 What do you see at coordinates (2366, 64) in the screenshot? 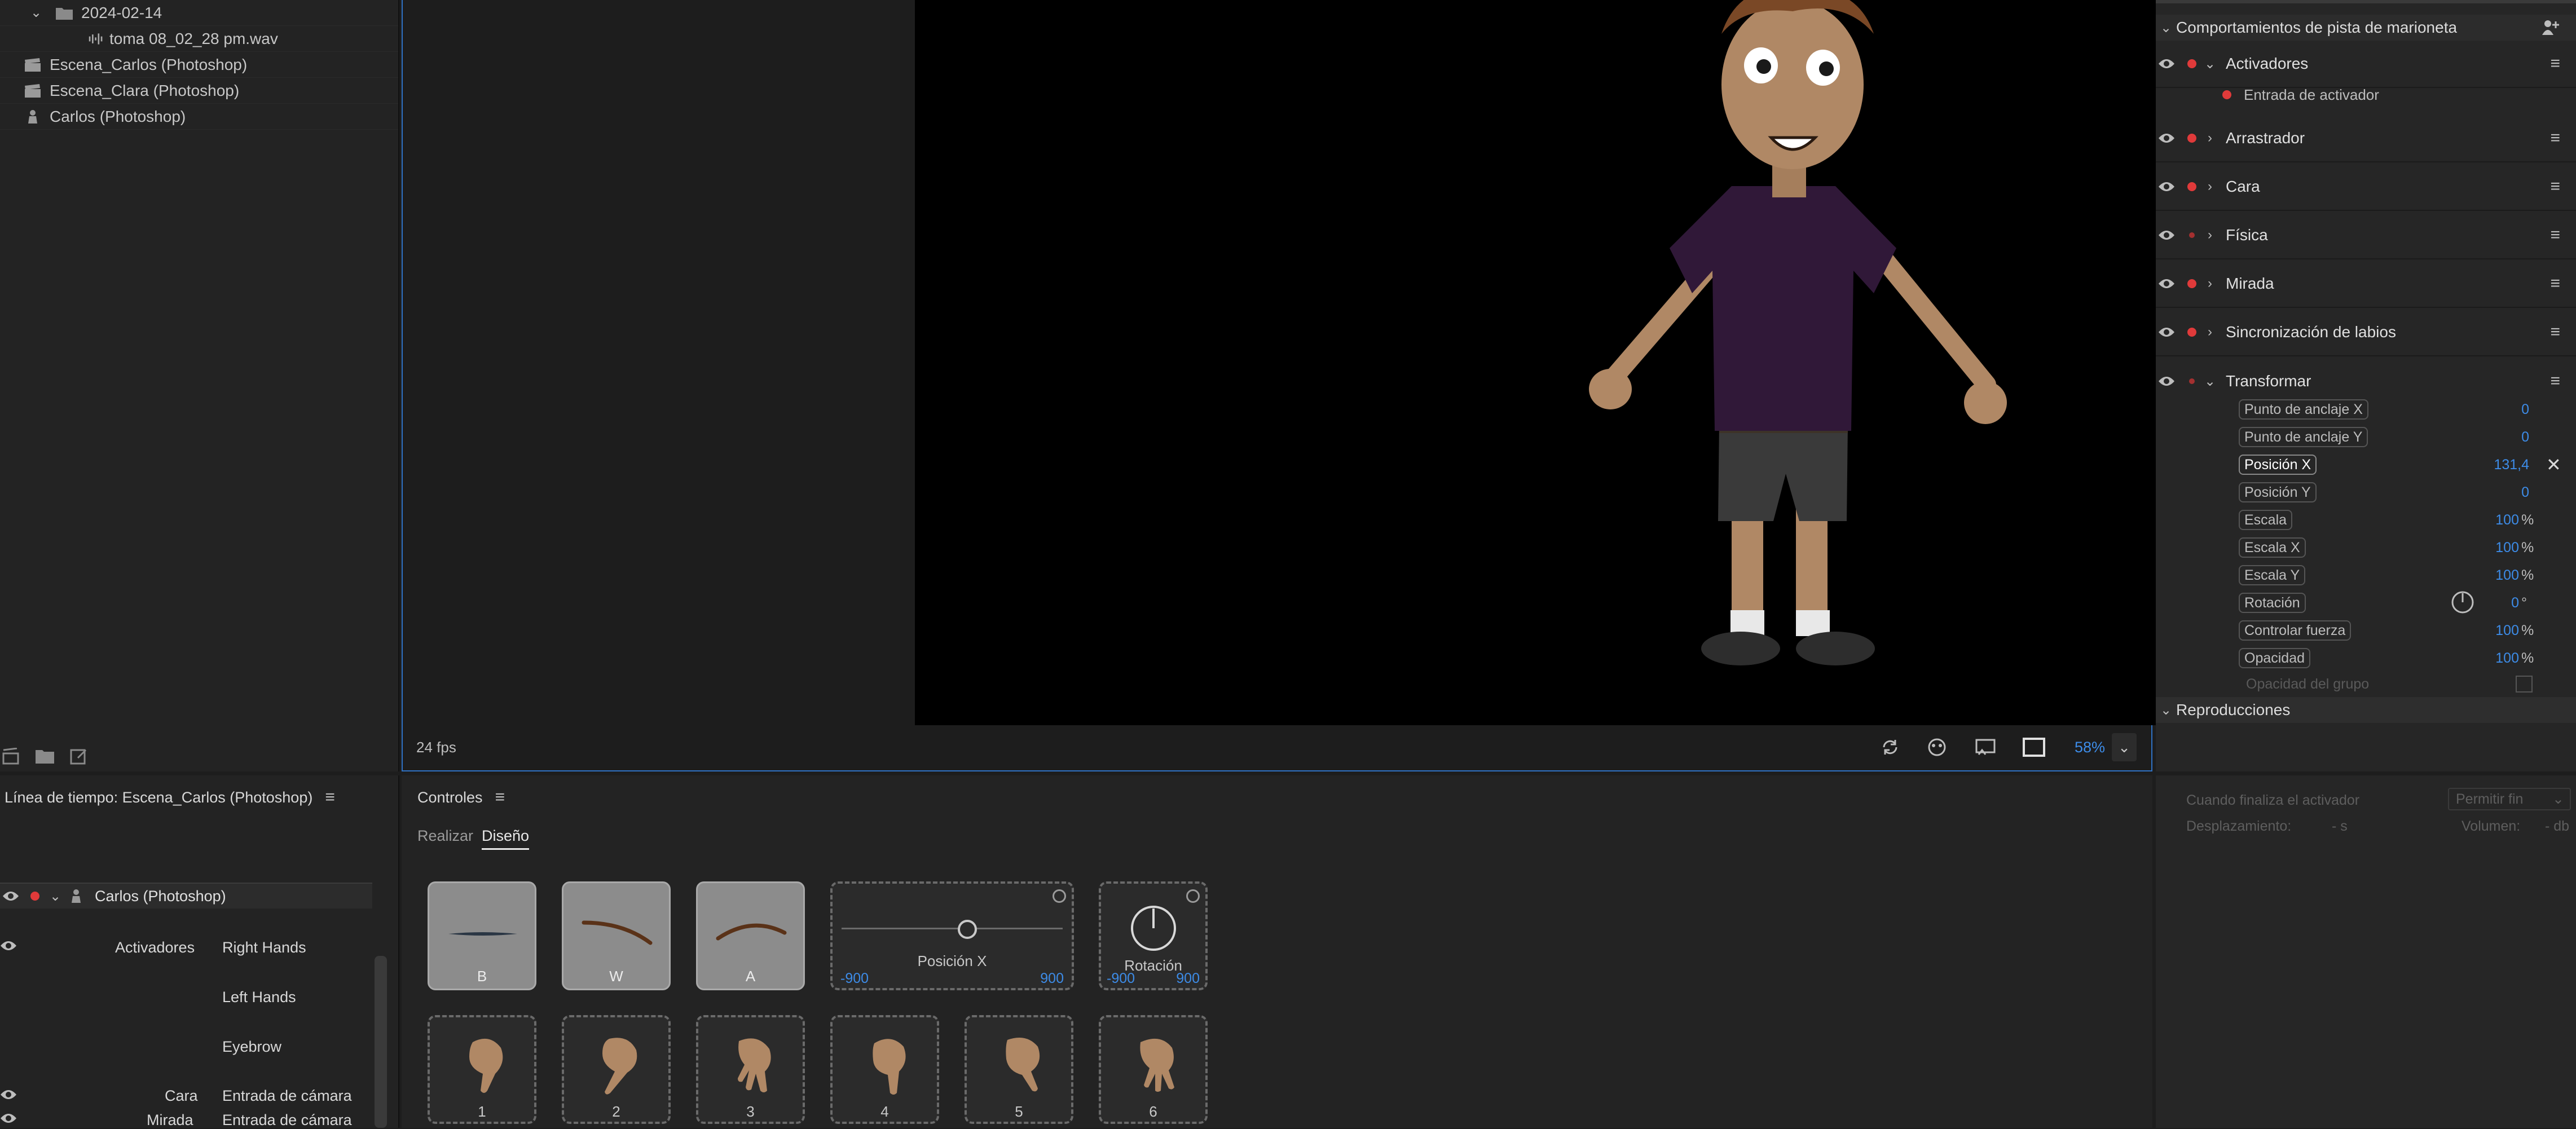
I see `behavior-activadores: ⌄ Activadores ≡` at bounding box center [2366, 64].